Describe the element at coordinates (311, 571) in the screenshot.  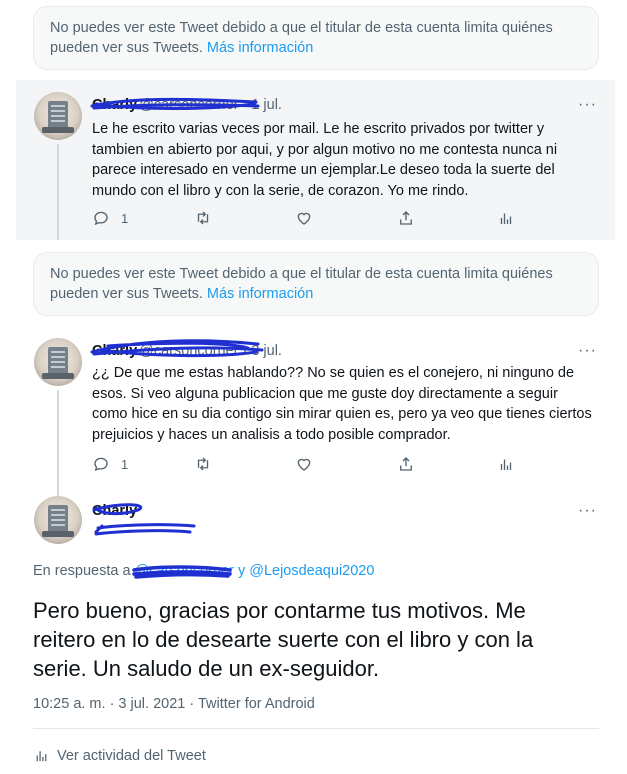
I see `reply-mention: @Lejosdeaqui2020` at that location.